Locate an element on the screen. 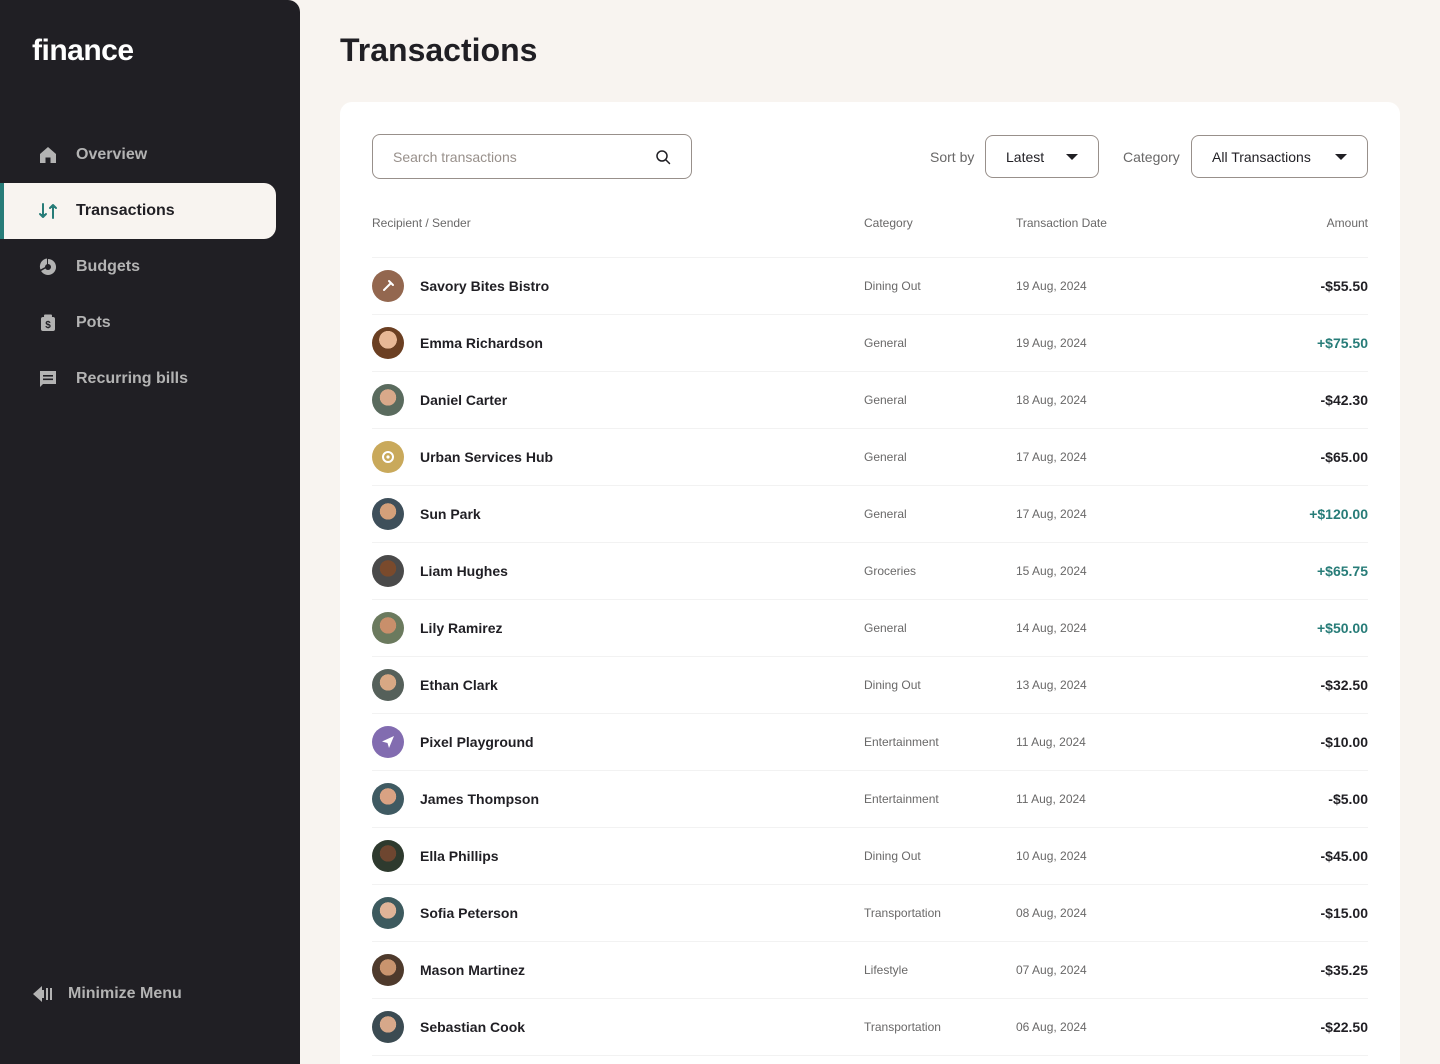 This screenshot has height=1064, width=1440. sidebar-item-transactions: Transactions is located at coordinates (138, 211).